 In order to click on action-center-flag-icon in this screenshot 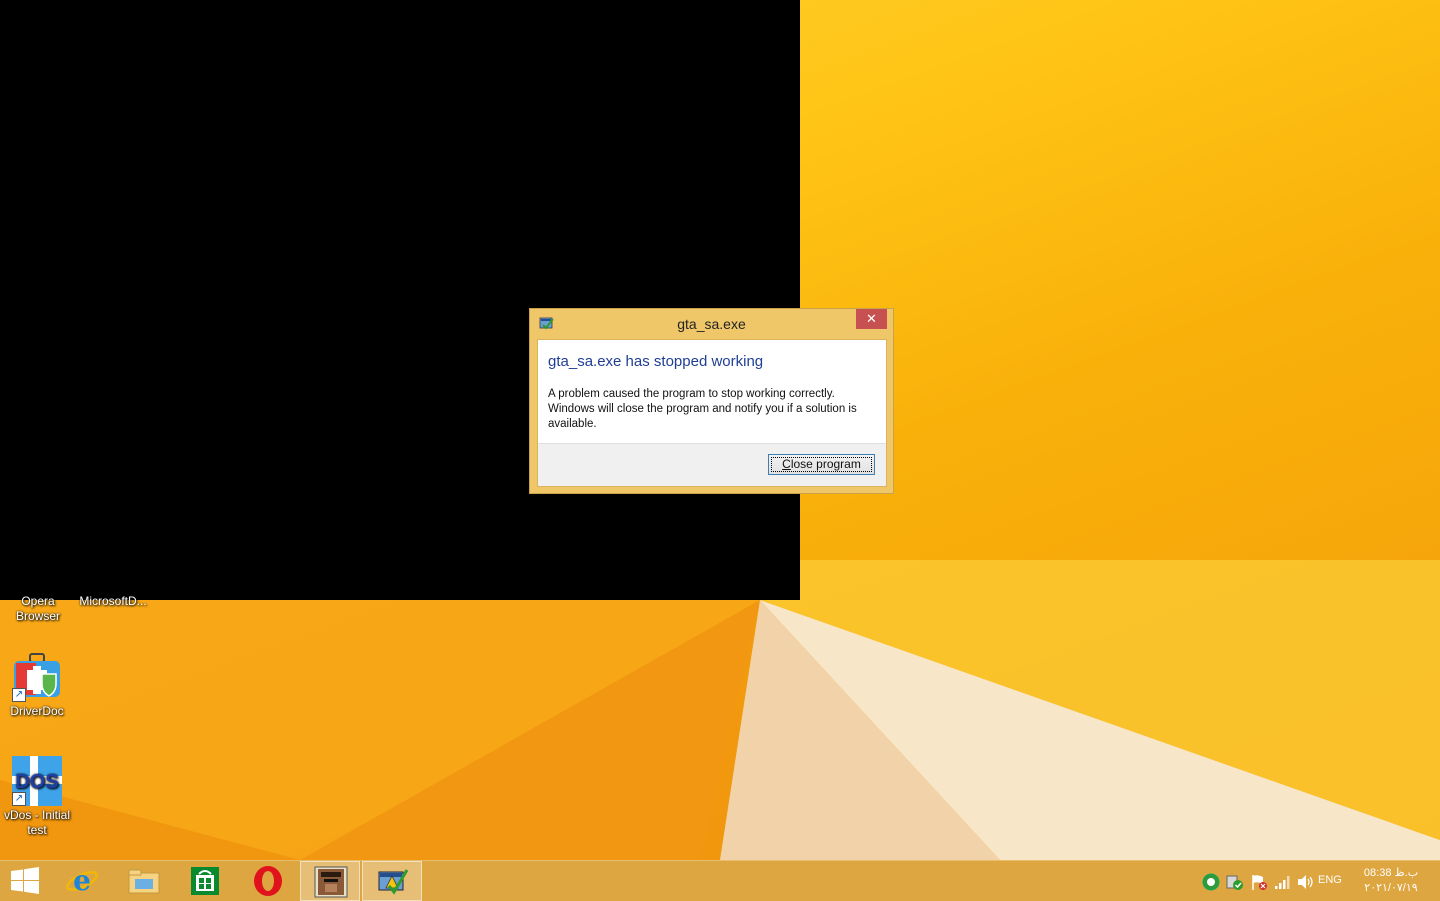, I will do `click(1259, 882)`.